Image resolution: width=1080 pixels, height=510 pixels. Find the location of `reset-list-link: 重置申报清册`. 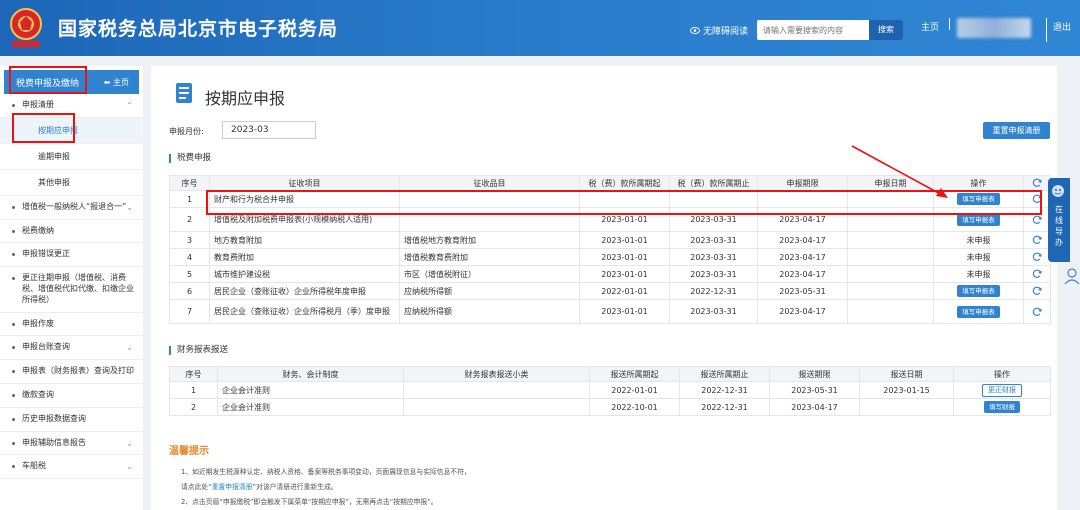

reset-list-link: 重置申报清册 is located at coordinates (232, 487).